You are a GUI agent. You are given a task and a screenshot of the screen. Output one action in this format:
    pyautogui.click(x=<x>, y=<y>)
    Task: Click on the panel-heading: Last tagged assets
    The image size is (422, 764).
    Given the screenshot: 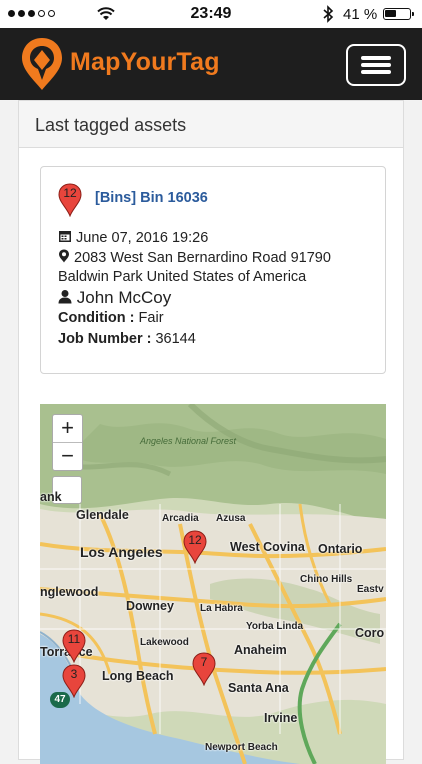 What is the action you would take?
    pyautogui.click(x=211, y=124)
    